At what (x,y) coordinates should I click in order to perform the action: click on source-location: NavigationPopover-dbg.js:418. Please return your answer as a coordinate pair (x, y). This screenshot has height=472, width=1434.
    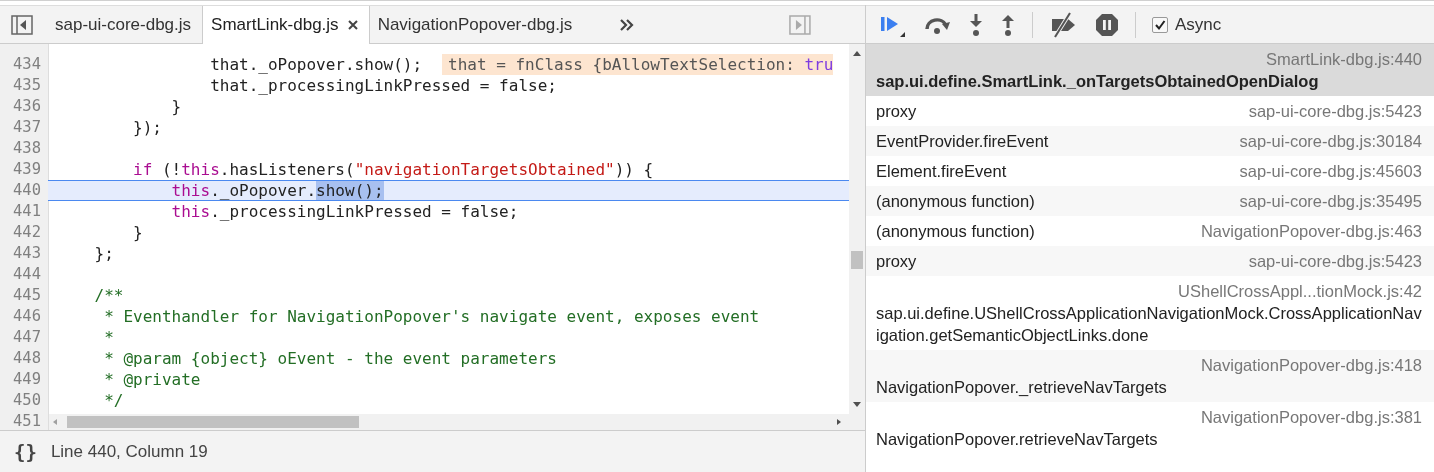
    Looking at the image, I should click on (1311, 365).